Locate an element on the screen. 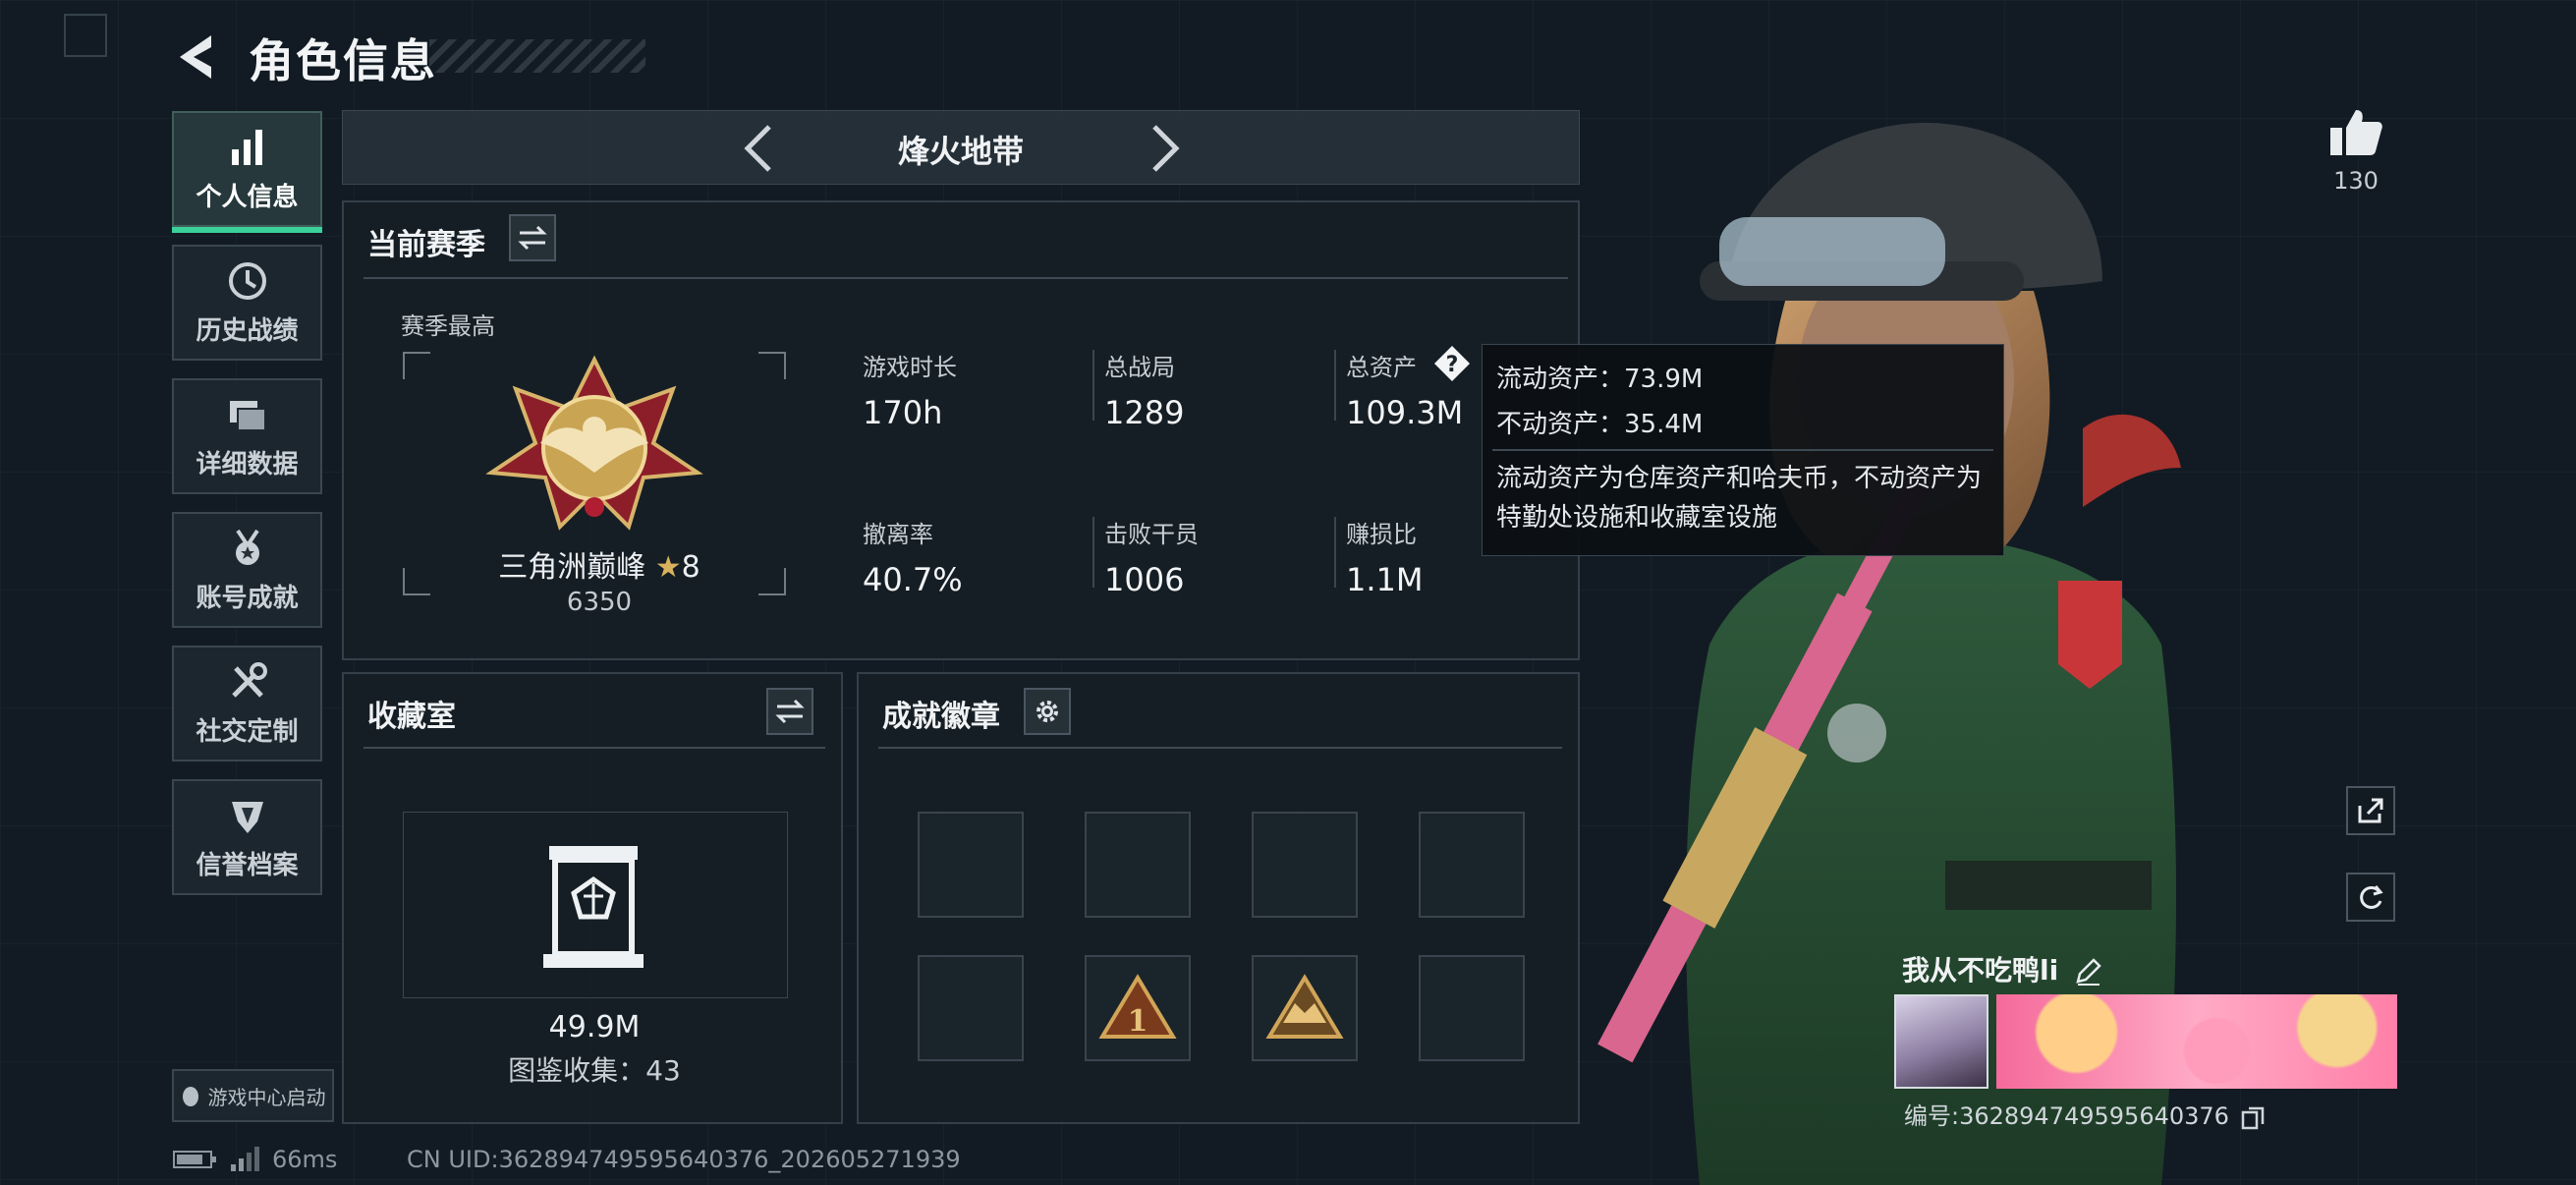  page-title: 角色信息 is located at coordinates (343, 61).